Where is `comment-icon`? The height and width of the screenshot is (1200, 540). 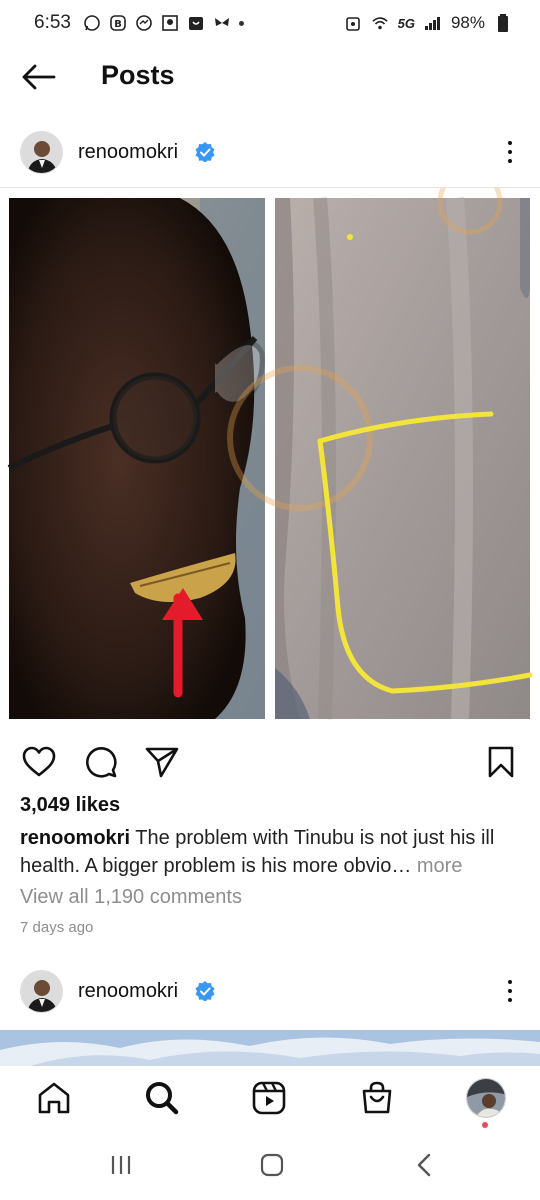
comment-icon is located at coordinates (101, 762).